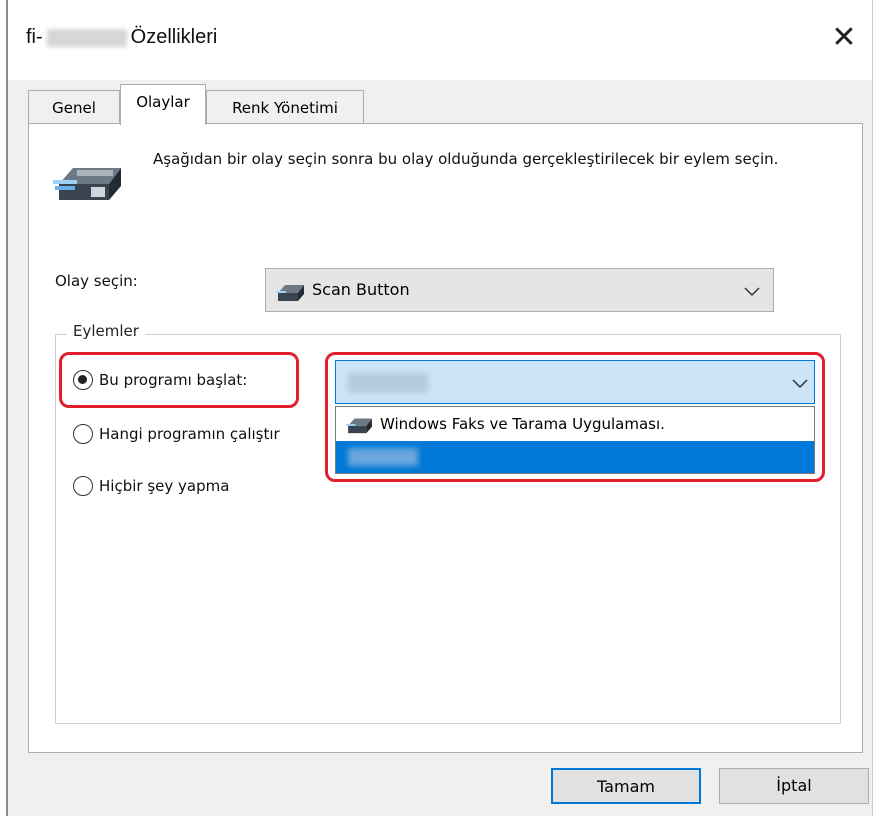 The width and height of the screenshot is (875, 816). Describe the element at coordinates (106, 331) in the screenshot. I see `actions-title: Eylemler` at that location.